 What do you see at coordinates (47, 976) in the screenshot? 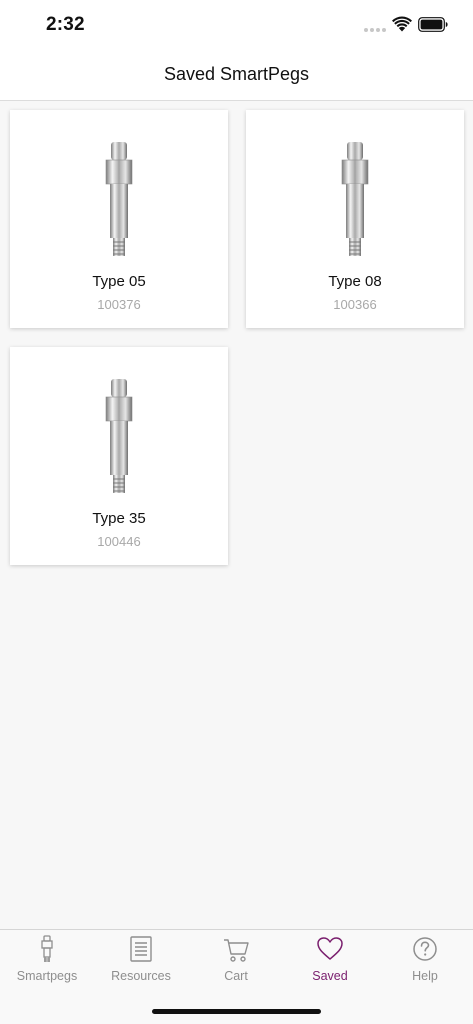
I see `tab-label: Smartpegs` at bounding box center [47, 976].